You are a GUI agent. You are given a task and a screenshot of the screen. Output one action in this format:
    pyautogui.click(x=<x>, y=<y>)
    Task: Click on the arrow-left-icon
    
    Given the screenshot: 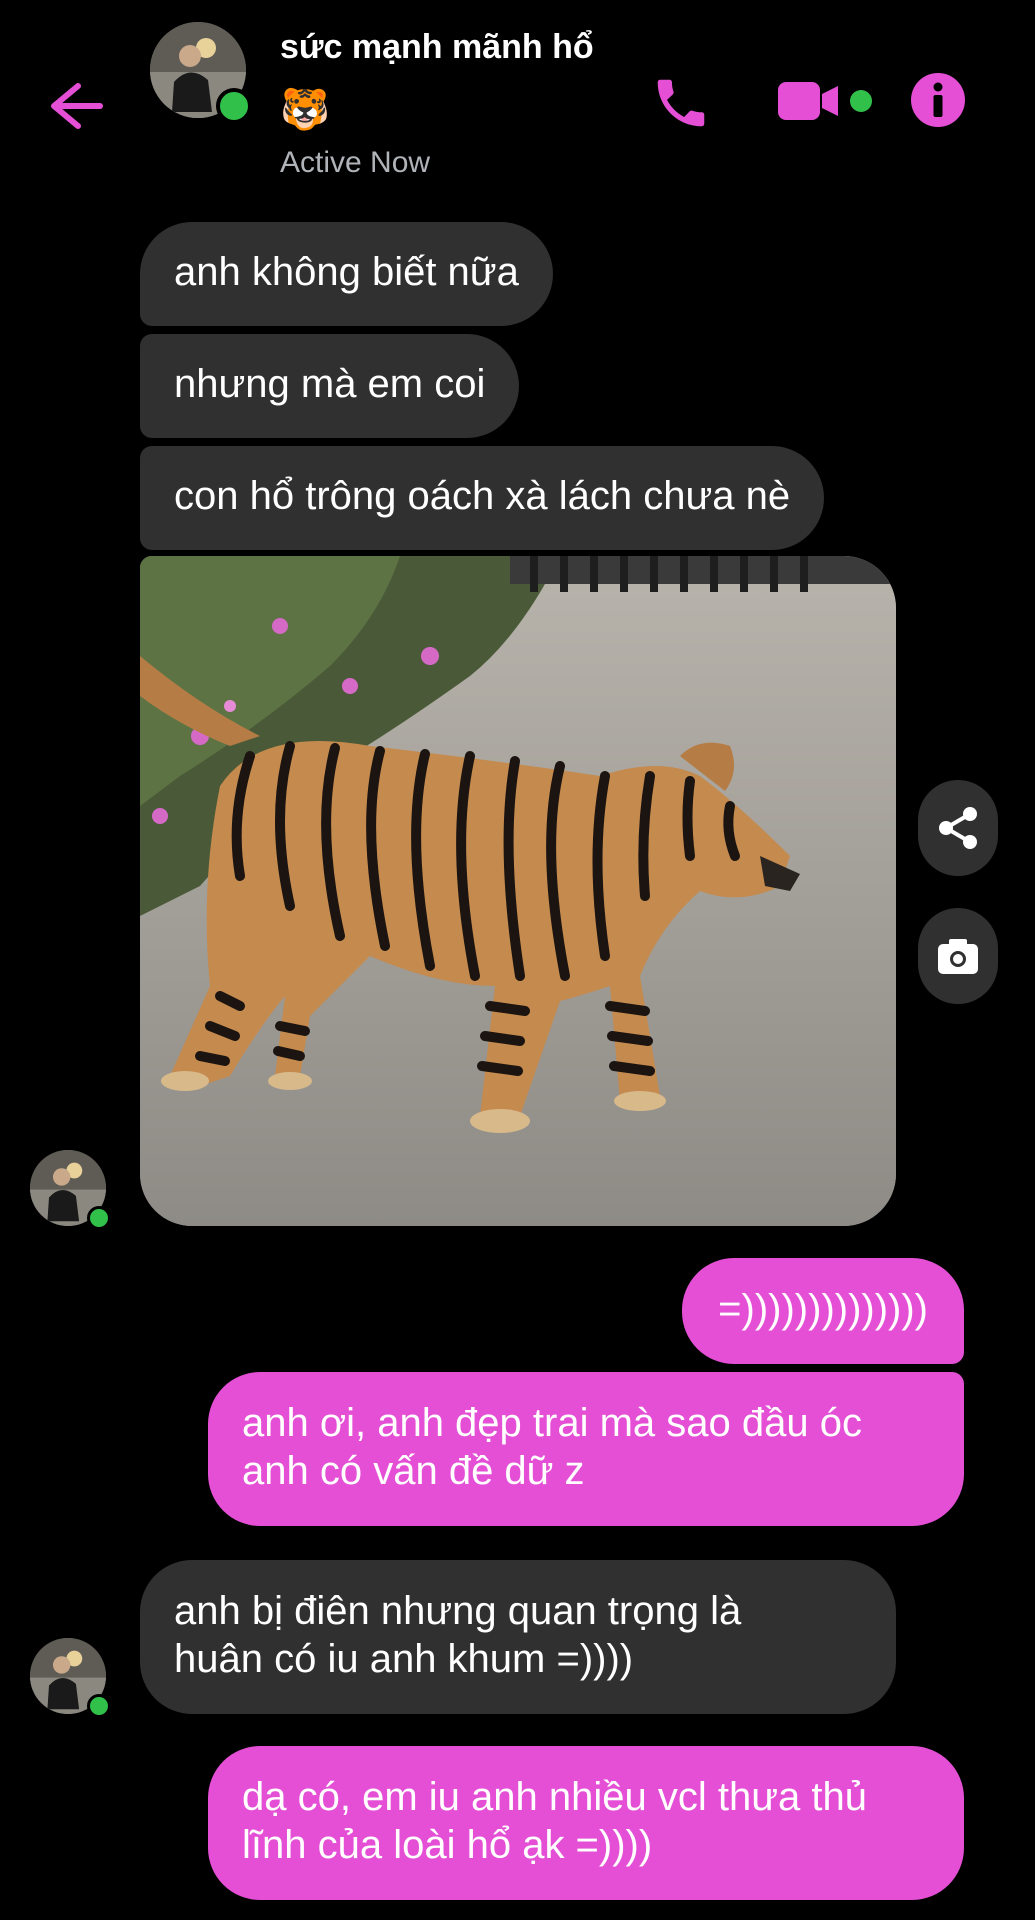 What is the action you would take?
    pyautogui.click(x=77, y=106)
    